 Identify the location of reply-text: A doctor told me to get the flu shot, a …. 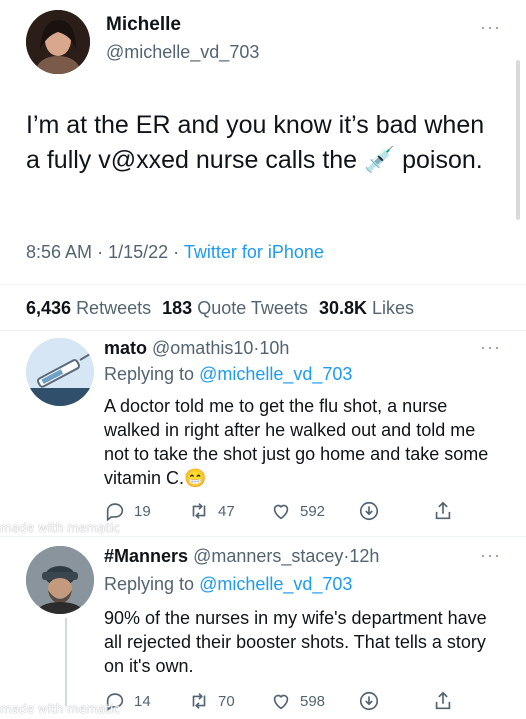
(296, 442).